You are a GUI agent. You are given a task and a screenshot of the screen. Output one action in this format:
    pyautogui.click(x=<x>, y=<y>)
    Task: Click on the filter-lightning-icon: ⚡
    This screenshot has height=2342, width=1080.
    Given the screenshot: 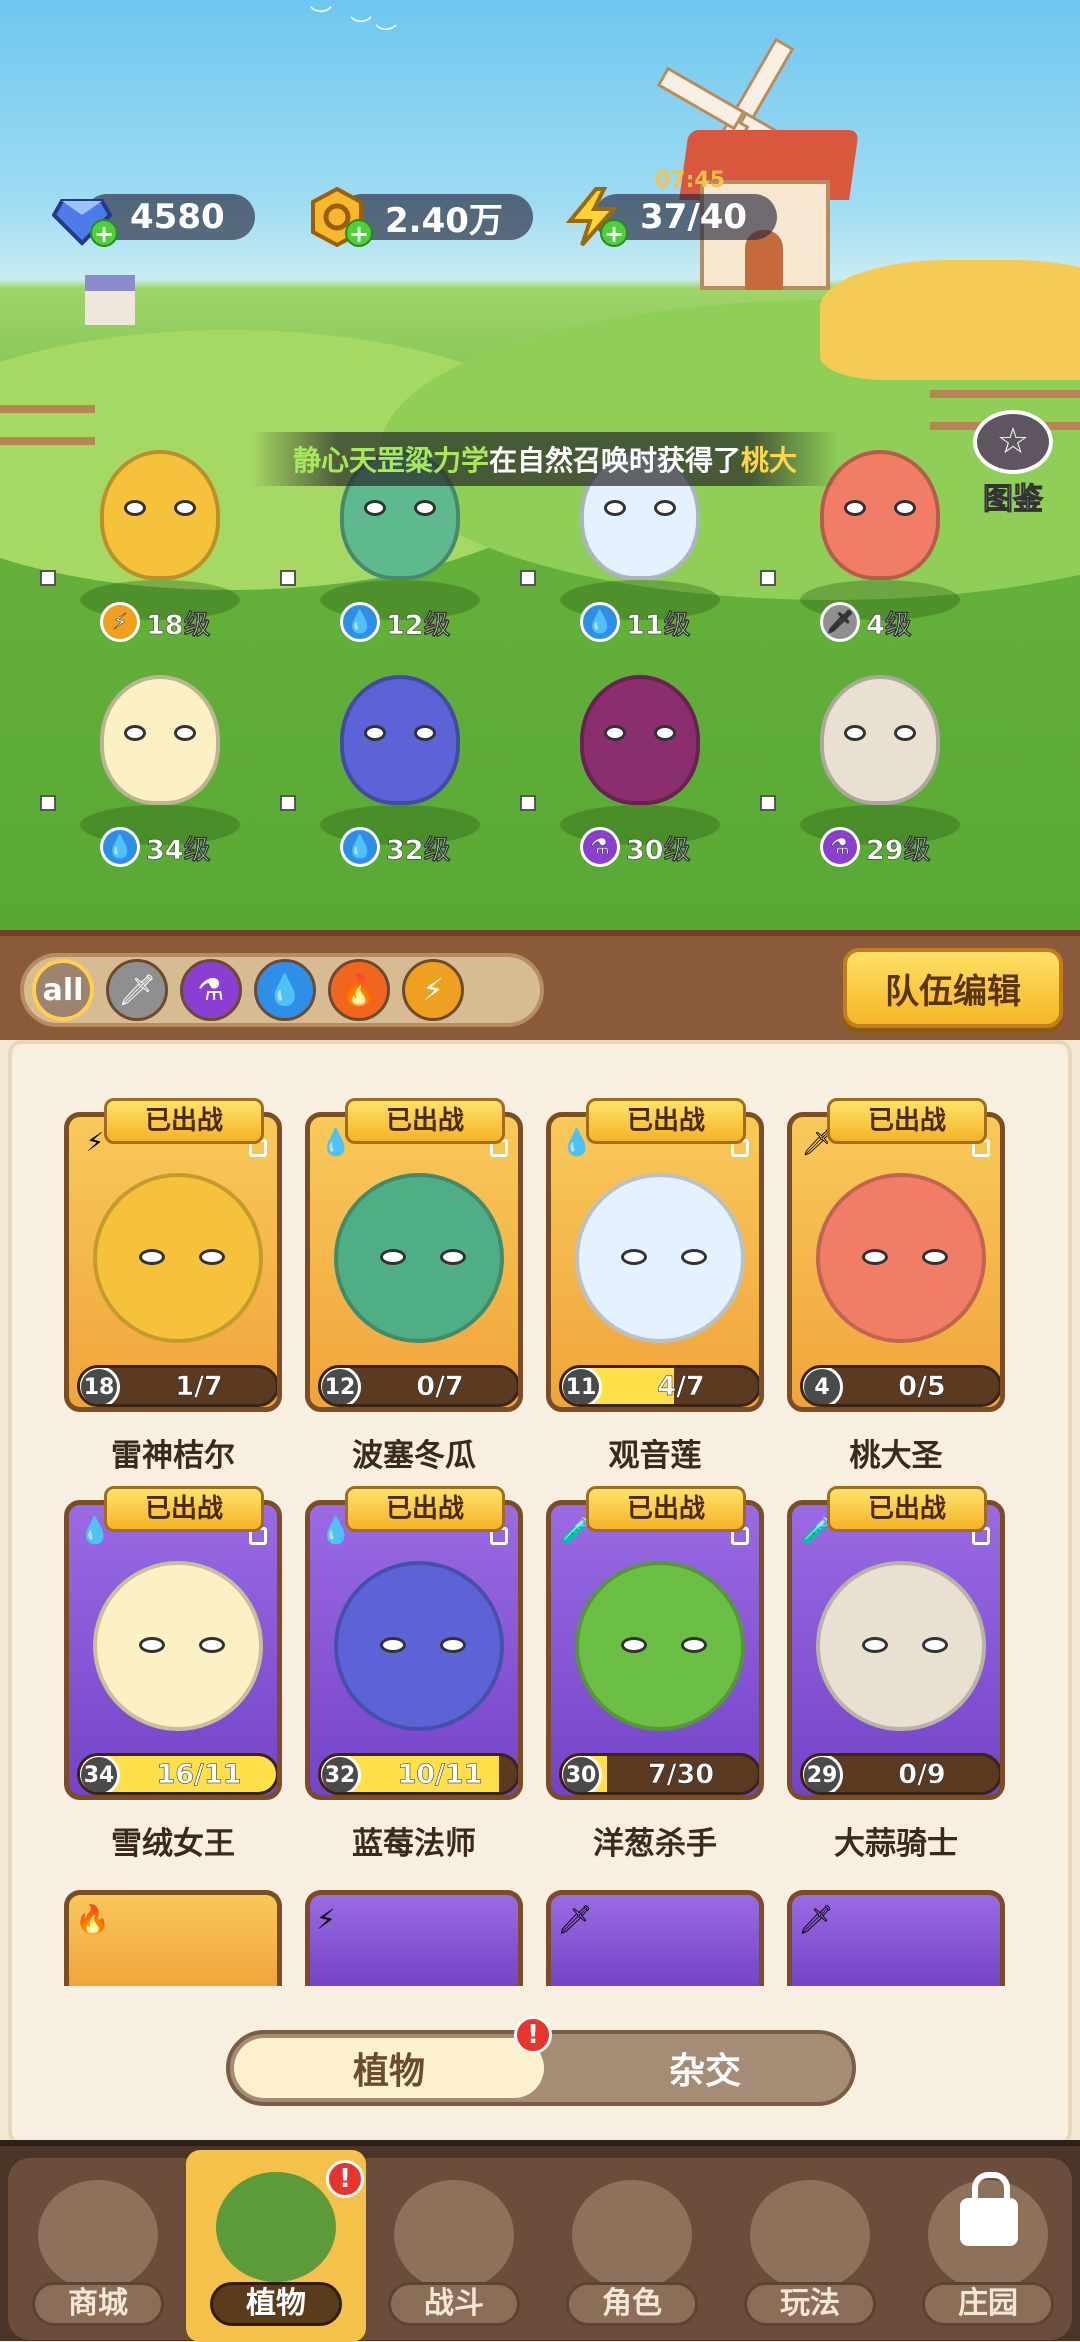 What is the action you would take?
    pyautogui.click(x=433, y=990)
    